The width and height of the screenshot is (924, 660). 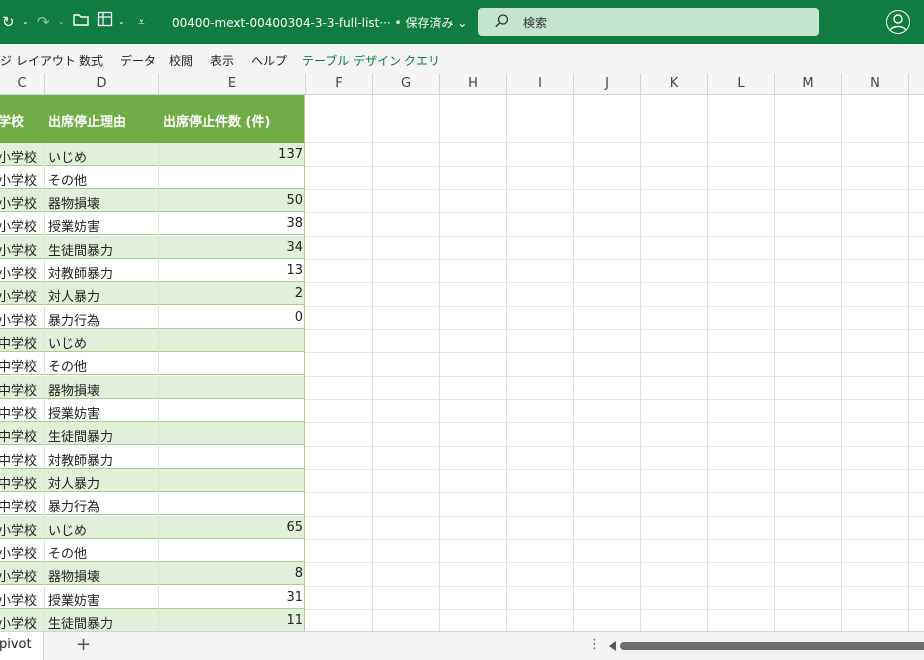 I want to click on header-count: 出席停止件数 (件), so click(x=216, y=120).